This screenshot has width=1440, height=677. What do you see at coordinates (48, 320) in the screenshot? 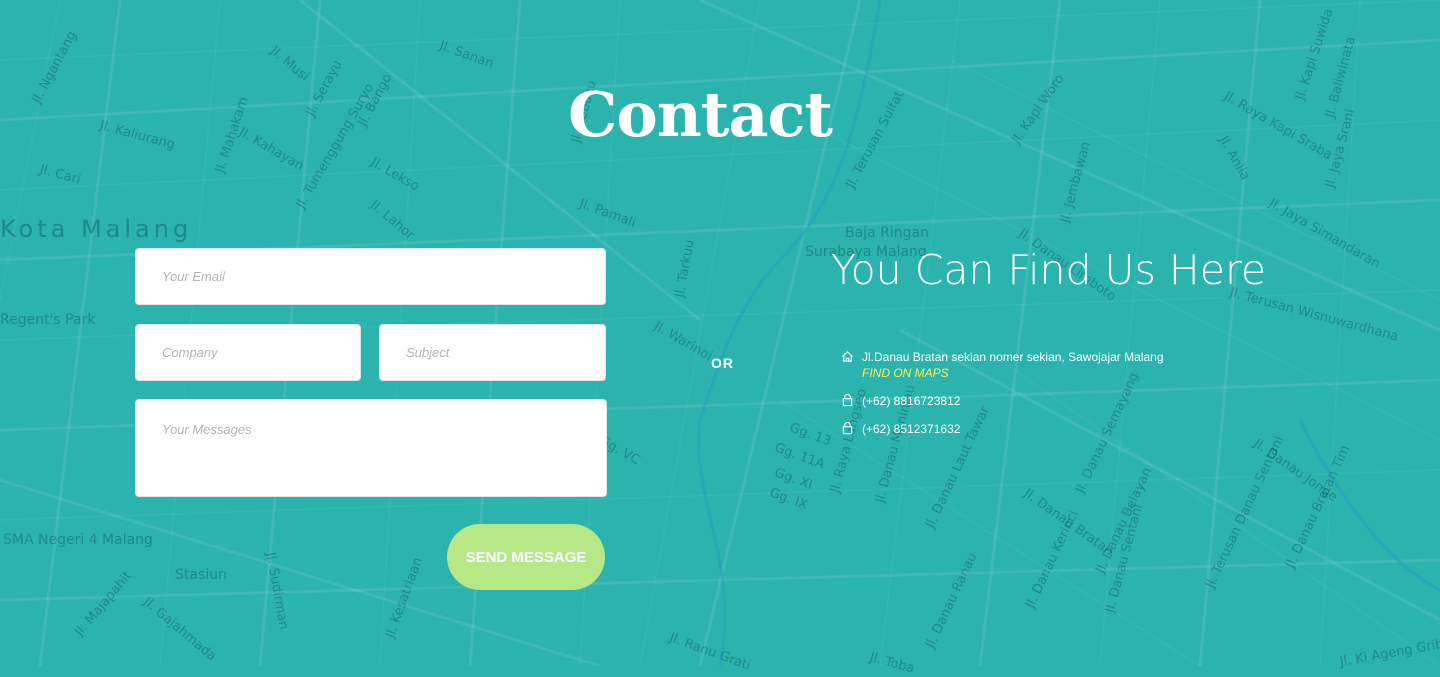
I see `map-street-label: Regent's Park` at bounding box center [48, 320].